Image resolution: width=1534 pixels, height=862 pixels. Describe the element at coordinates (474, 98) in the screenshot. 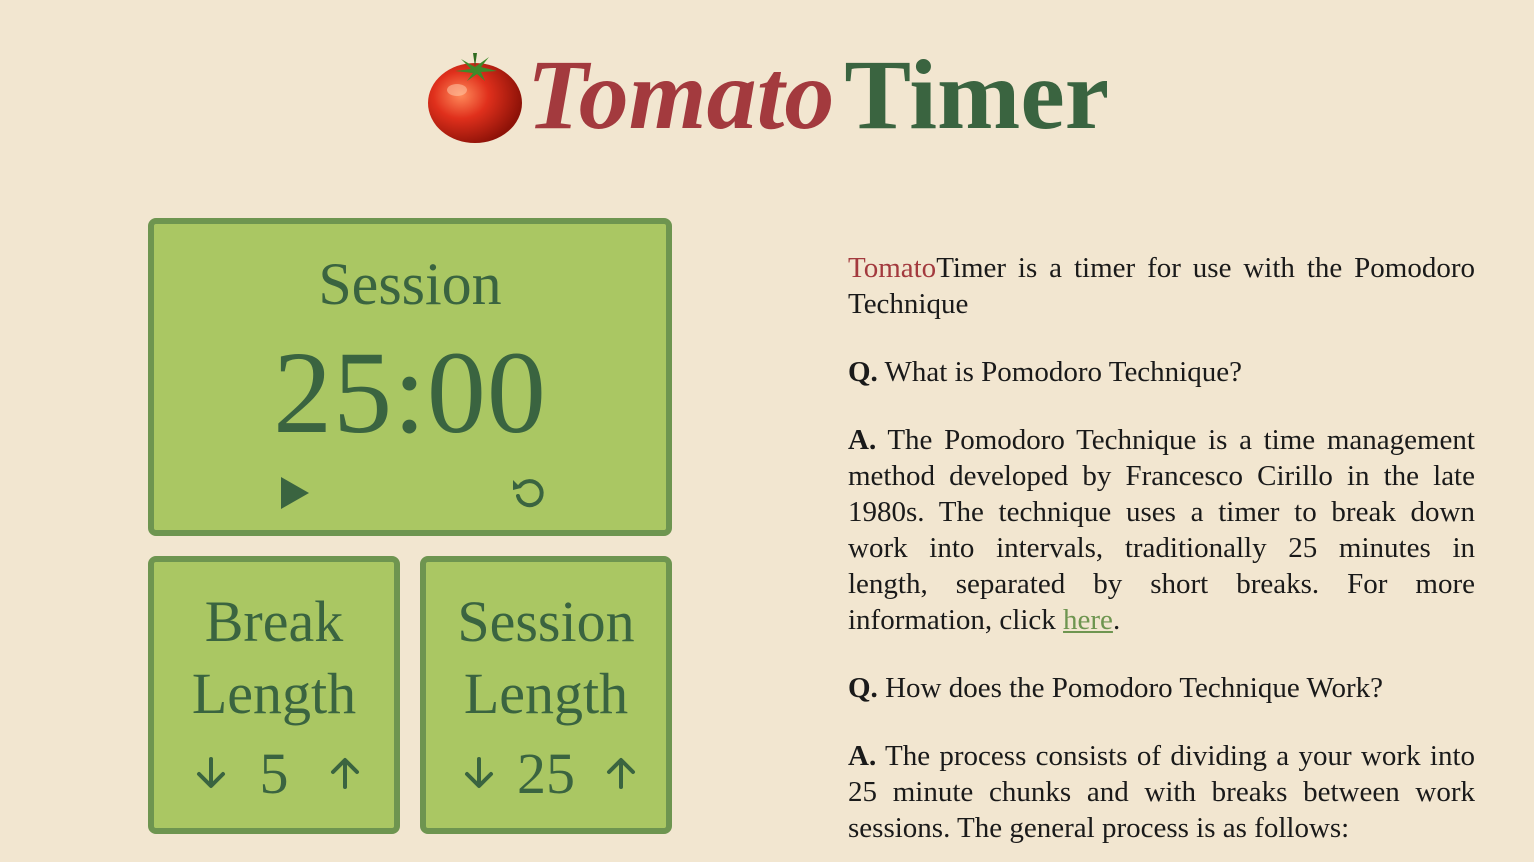

I see `tomato-icon` at that location.